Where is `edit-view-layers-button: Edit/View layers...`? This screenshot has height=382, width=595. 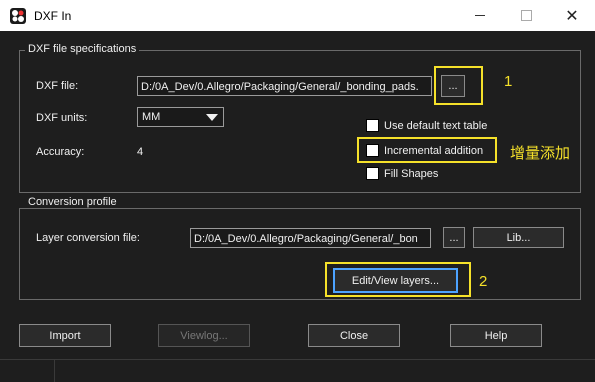 edit-view-layers-button: Edit/View layers... is located at coordinates (395, 280).